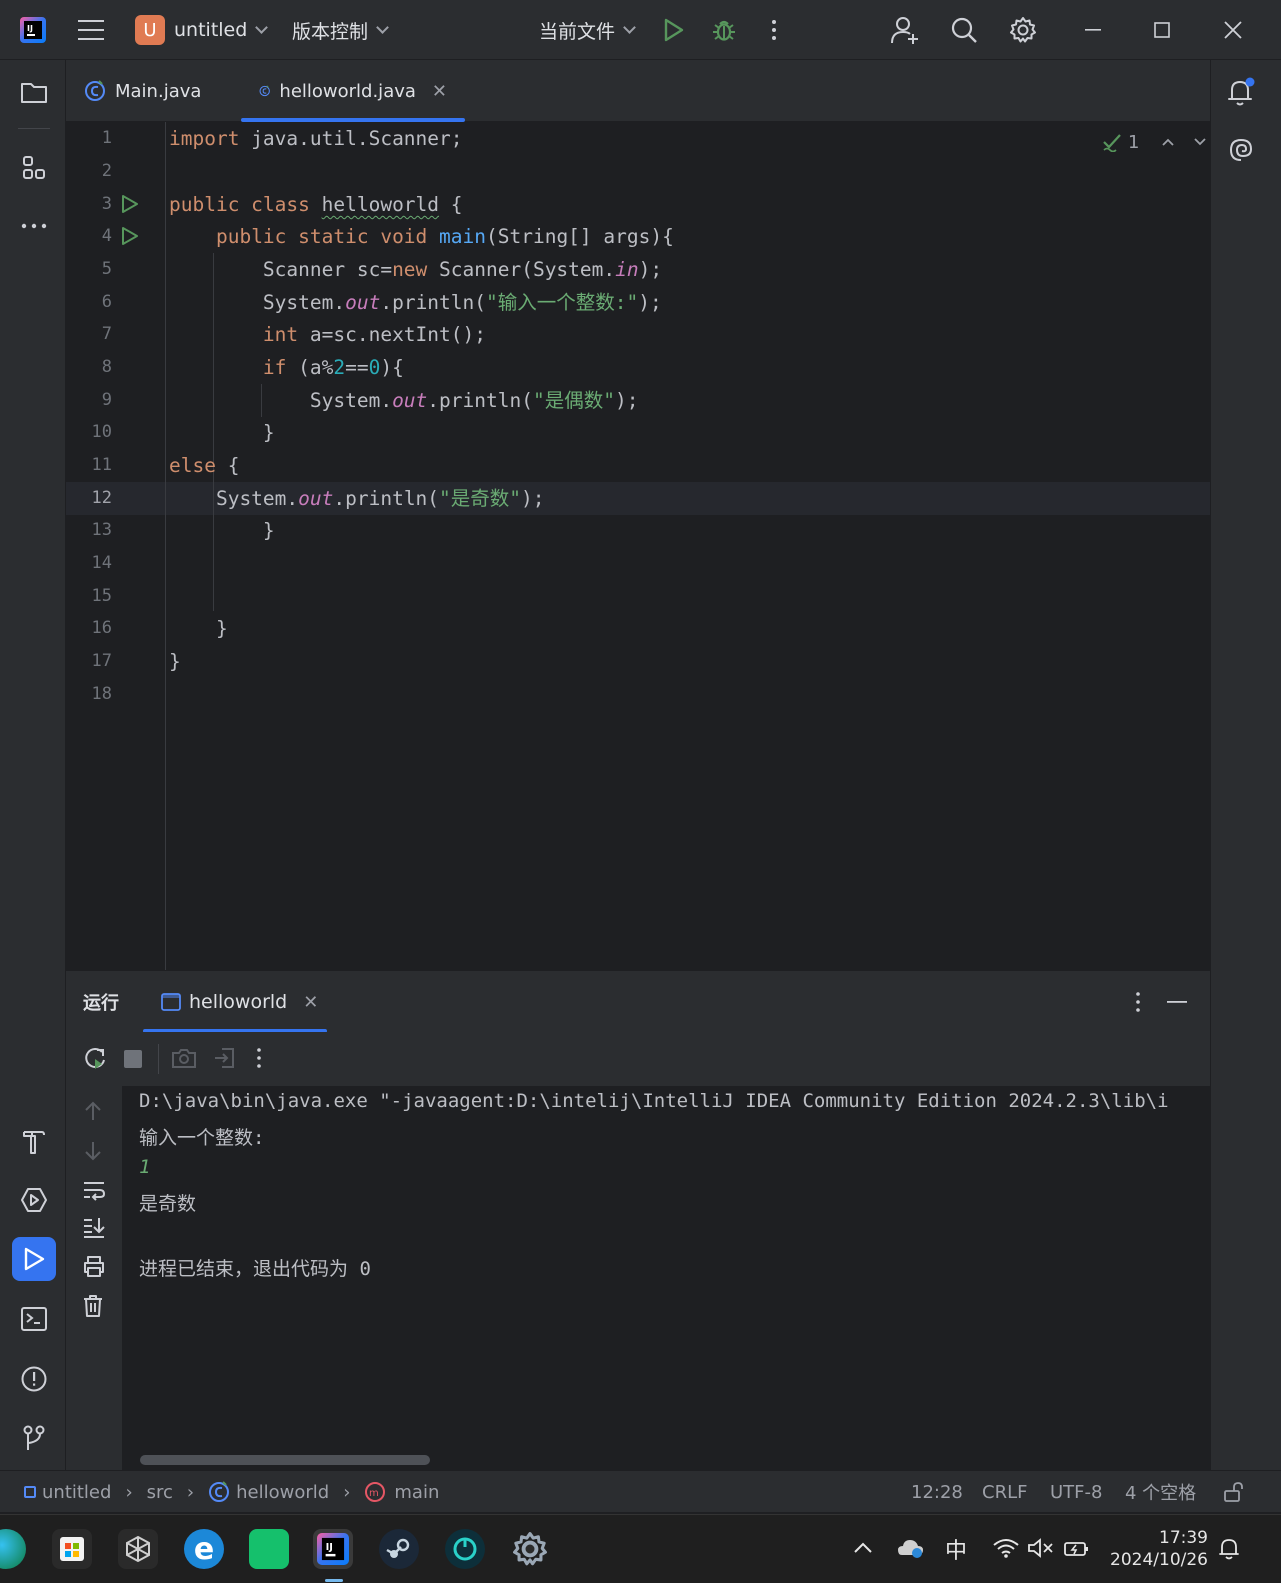 The height and width of the screenshot is (1583, 1281). I want to click on breadcrumb-file: helloworld, so click(282, 1492).